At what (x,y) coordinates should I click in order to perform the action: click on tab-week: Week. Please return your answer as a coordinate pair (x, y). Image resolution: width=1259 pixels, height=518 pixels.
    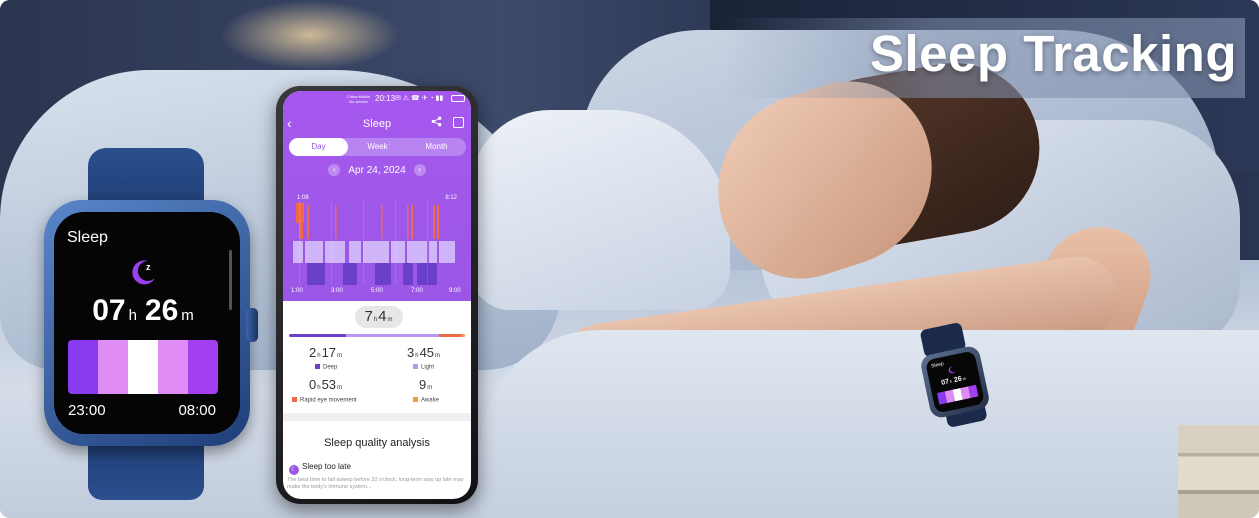
    Looking at the image, I should click on (377, 147).